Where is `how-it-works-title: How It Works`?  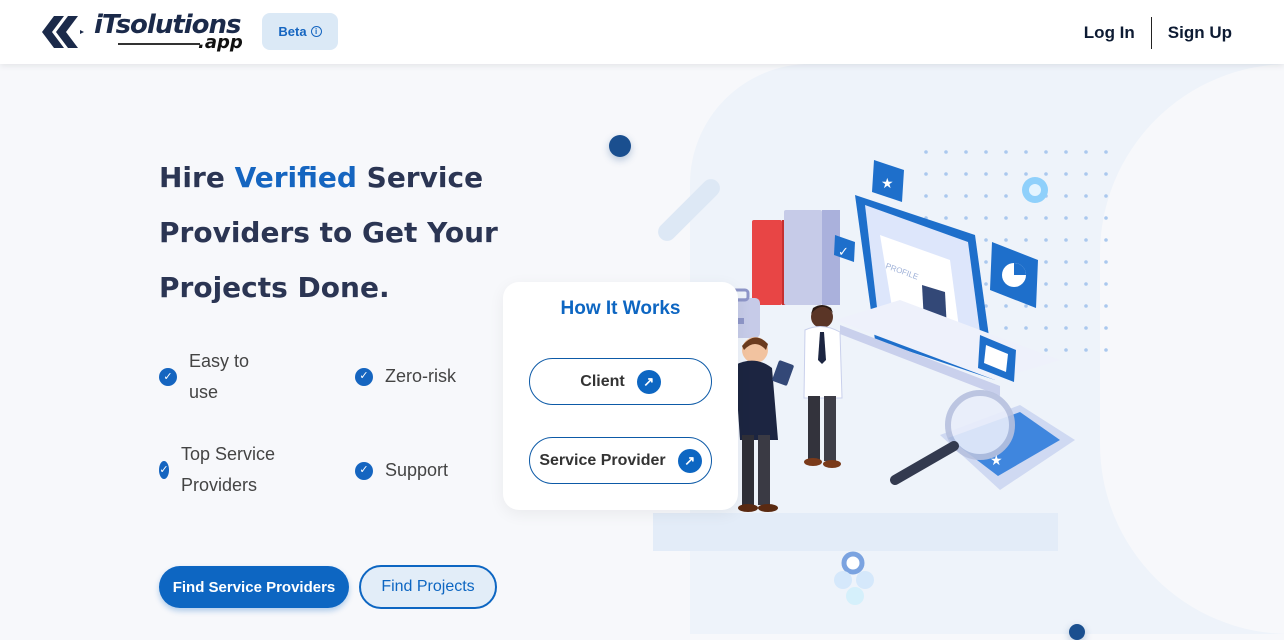 how-it-works-title: How It Works is located at coordinates (620, 308).